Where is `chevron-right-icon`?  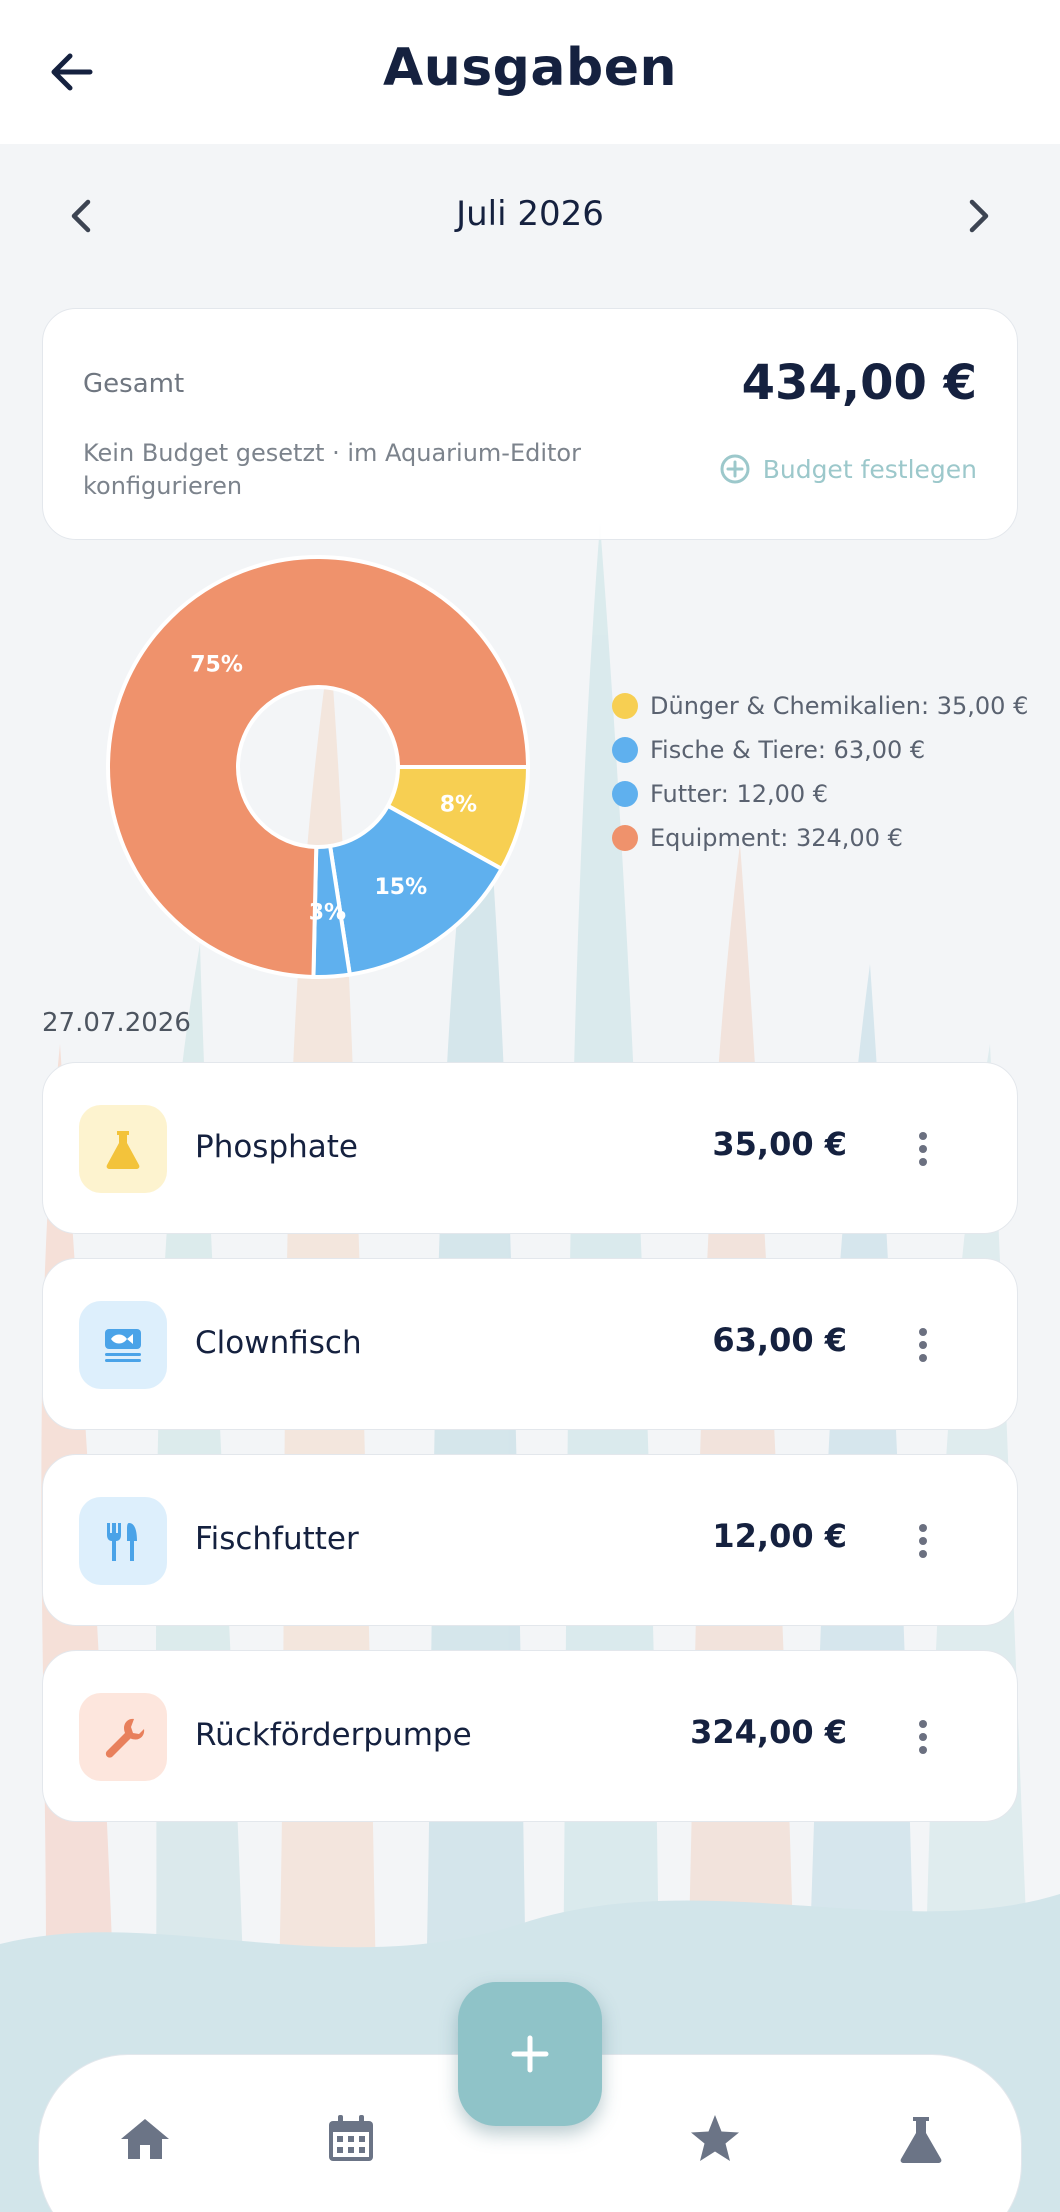 chevron-right-icon is located at coordinates (979, 216).